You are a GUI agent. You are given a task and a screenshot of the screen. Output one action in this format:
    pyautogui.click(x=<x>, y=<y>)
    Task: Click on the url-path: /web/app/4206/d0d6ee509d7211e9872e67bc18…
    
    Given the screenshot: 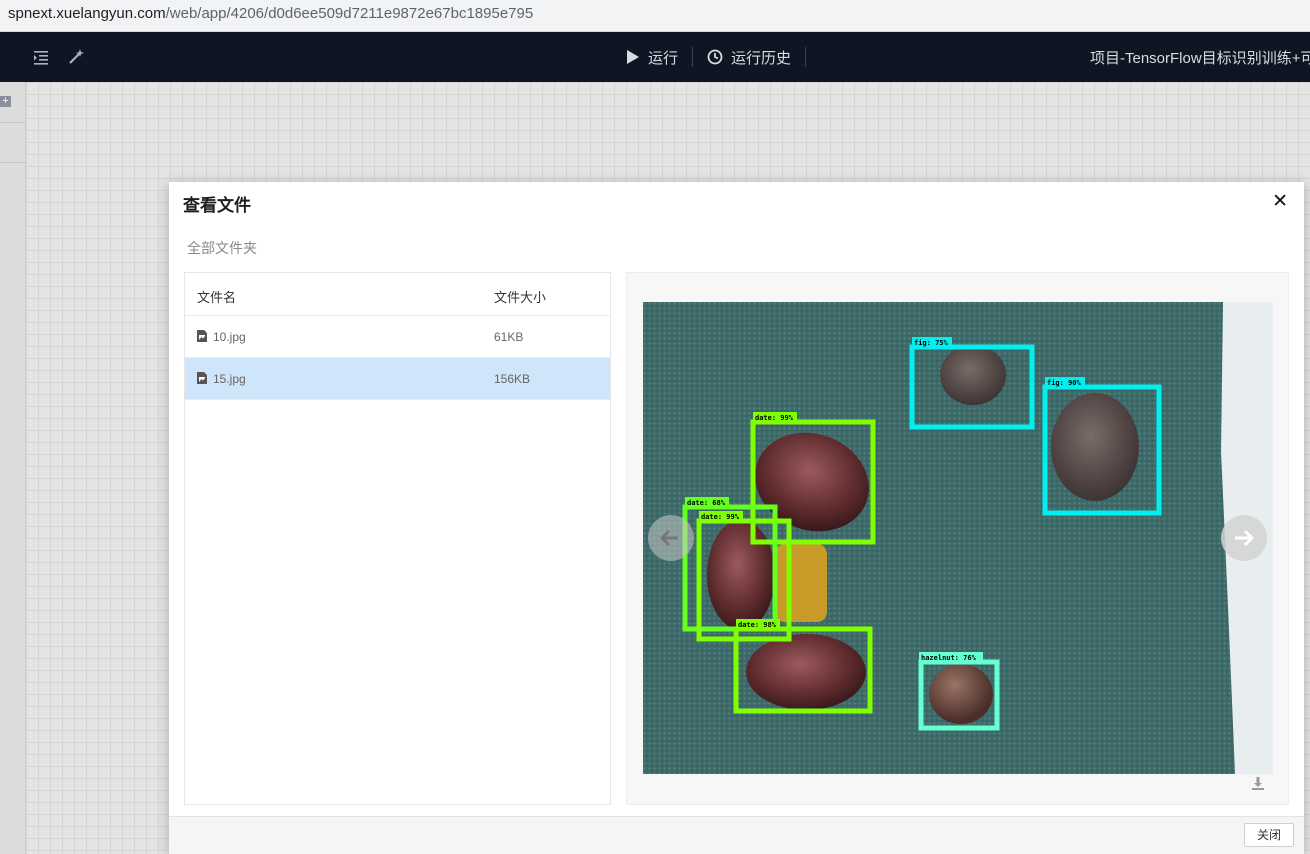 What is the action you would take?
    pyautogui.click(x=349, y=13)
    